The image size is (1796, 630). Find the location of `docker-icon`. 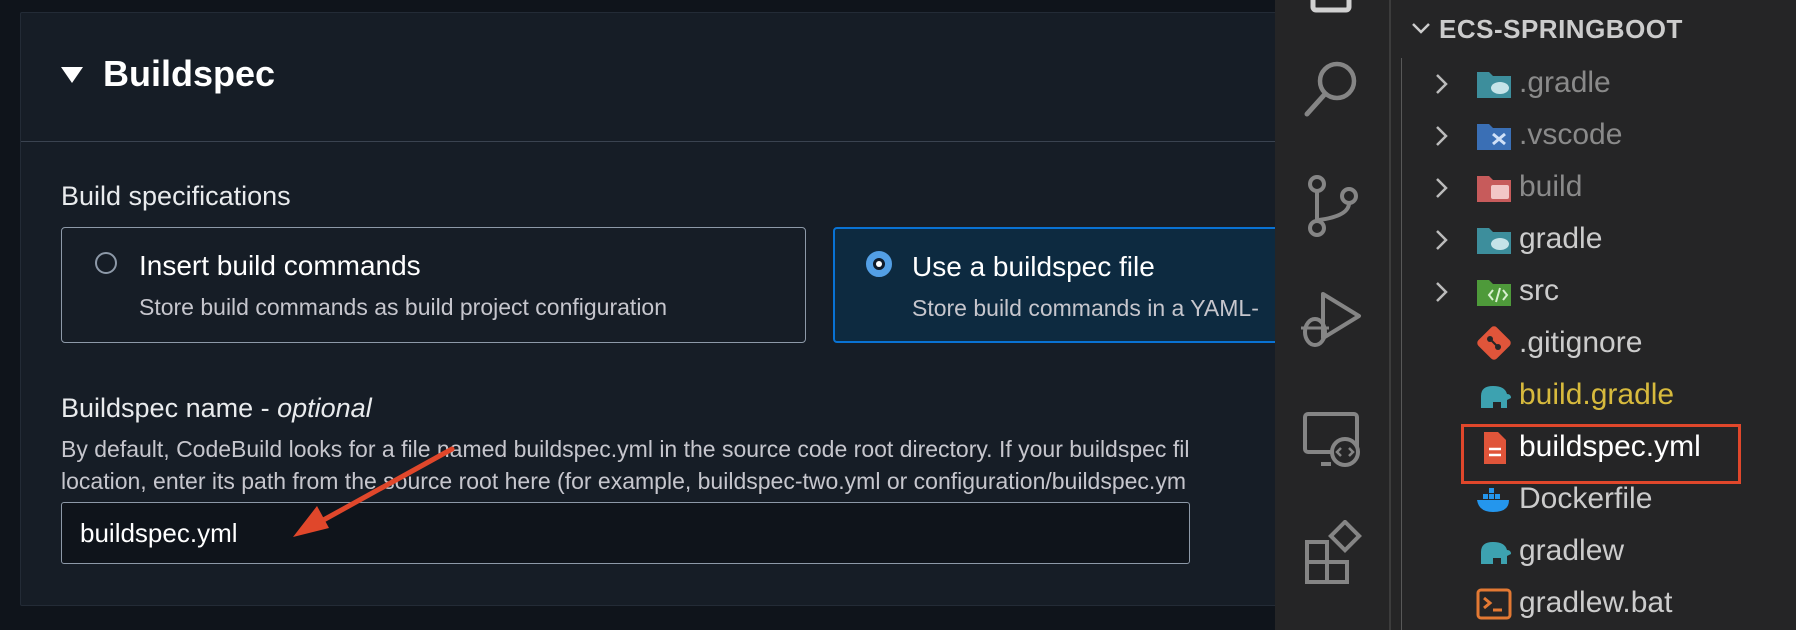

docker-icon is located at coordinates (1493, 500).